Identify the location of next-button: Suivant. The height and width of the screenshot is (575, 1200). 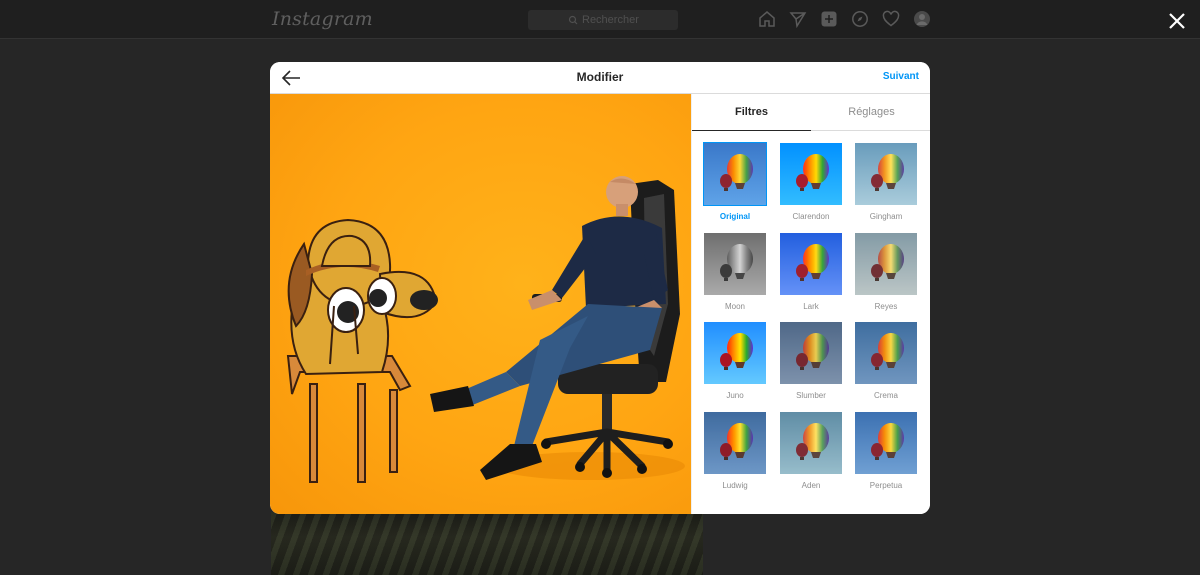
(901, 76).